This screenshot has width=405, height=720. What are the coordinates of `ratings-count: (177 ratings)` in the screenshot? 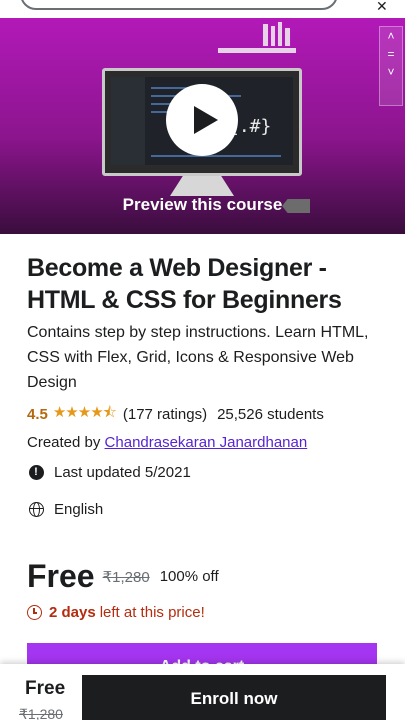 It's located at (165, 414).